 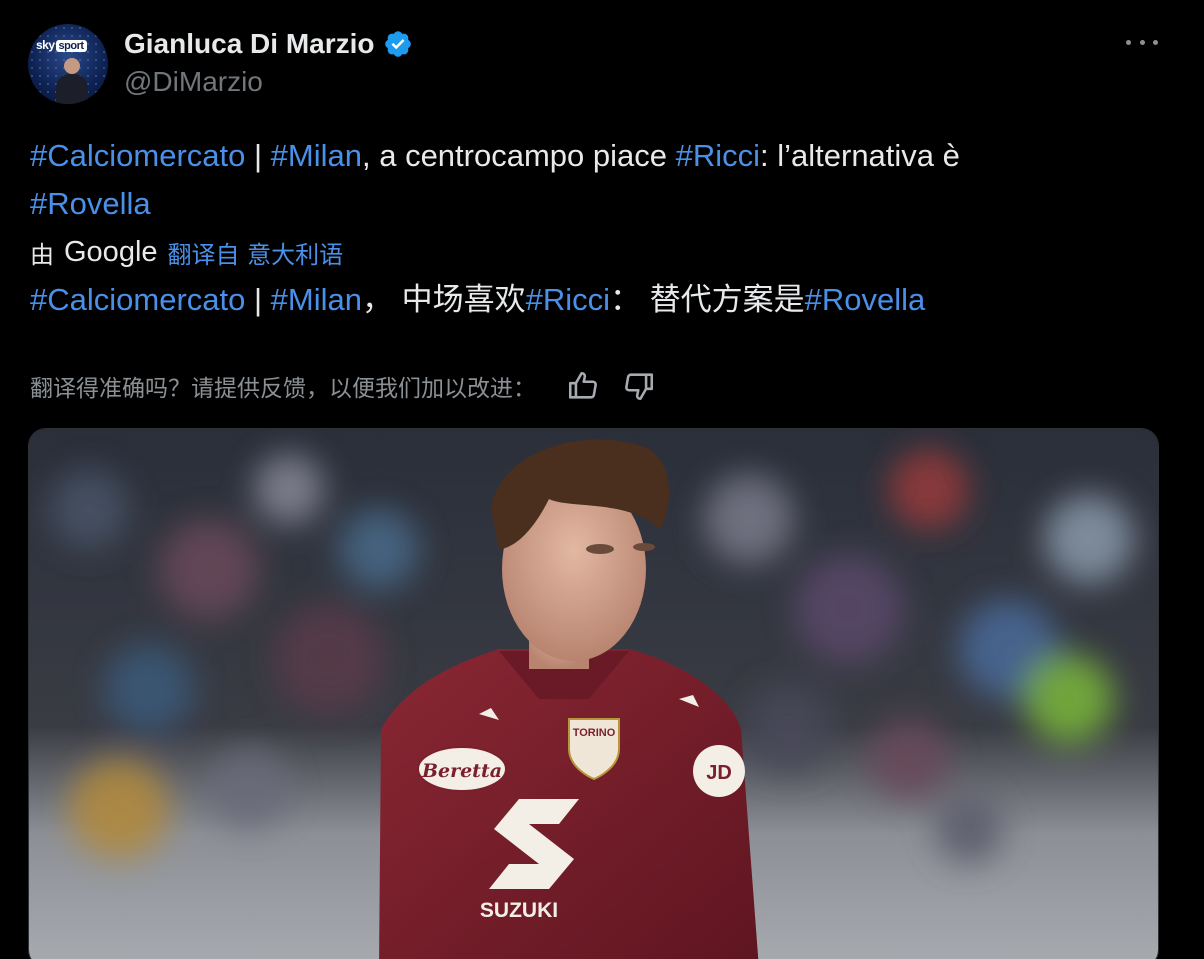 What do you see at coordinates (193, 82) in the screenshot?
I see `author-handle: @DiMarzio` at bounding box center [193, 82].